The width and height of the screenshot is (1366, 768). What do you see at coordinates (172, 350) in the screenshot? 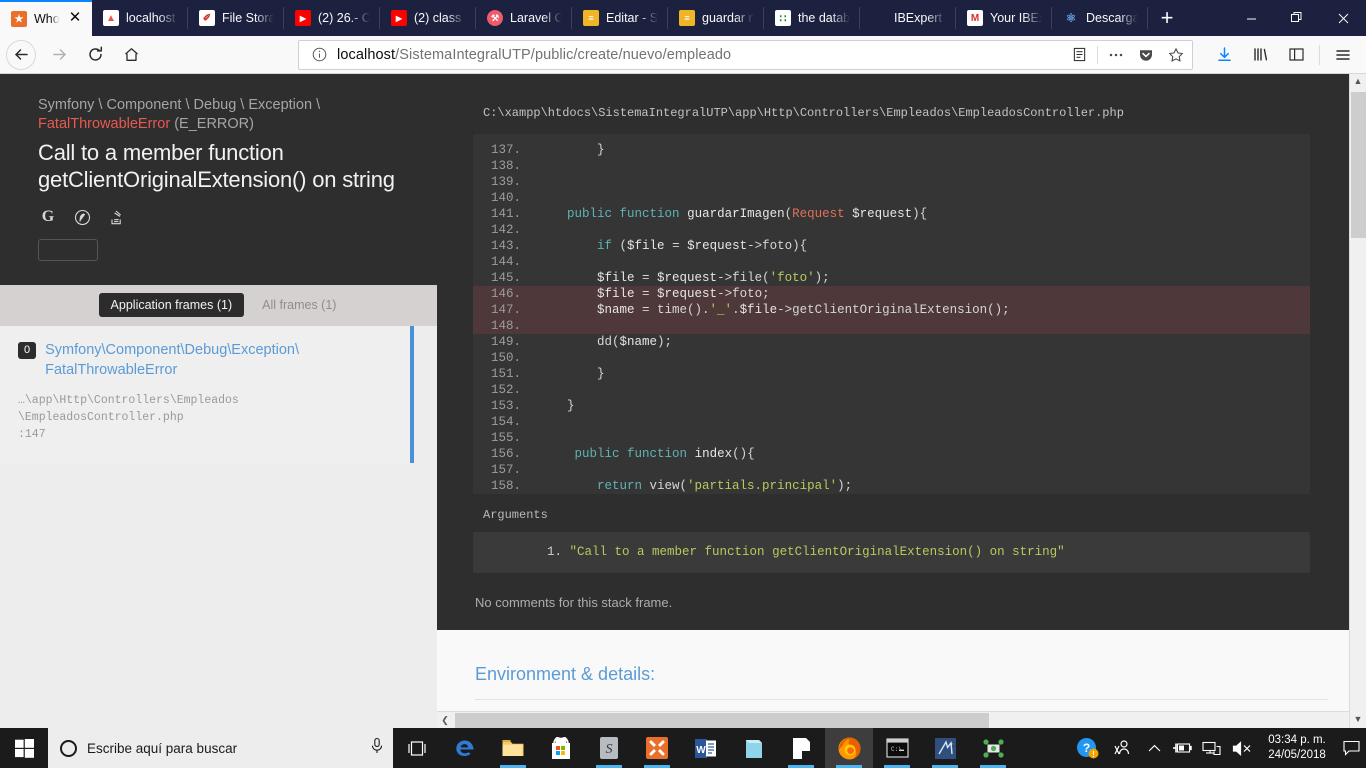
I see `frame-class-line1: Symfony\Component\Debug\Exception\` at bounding box center [172, 350].